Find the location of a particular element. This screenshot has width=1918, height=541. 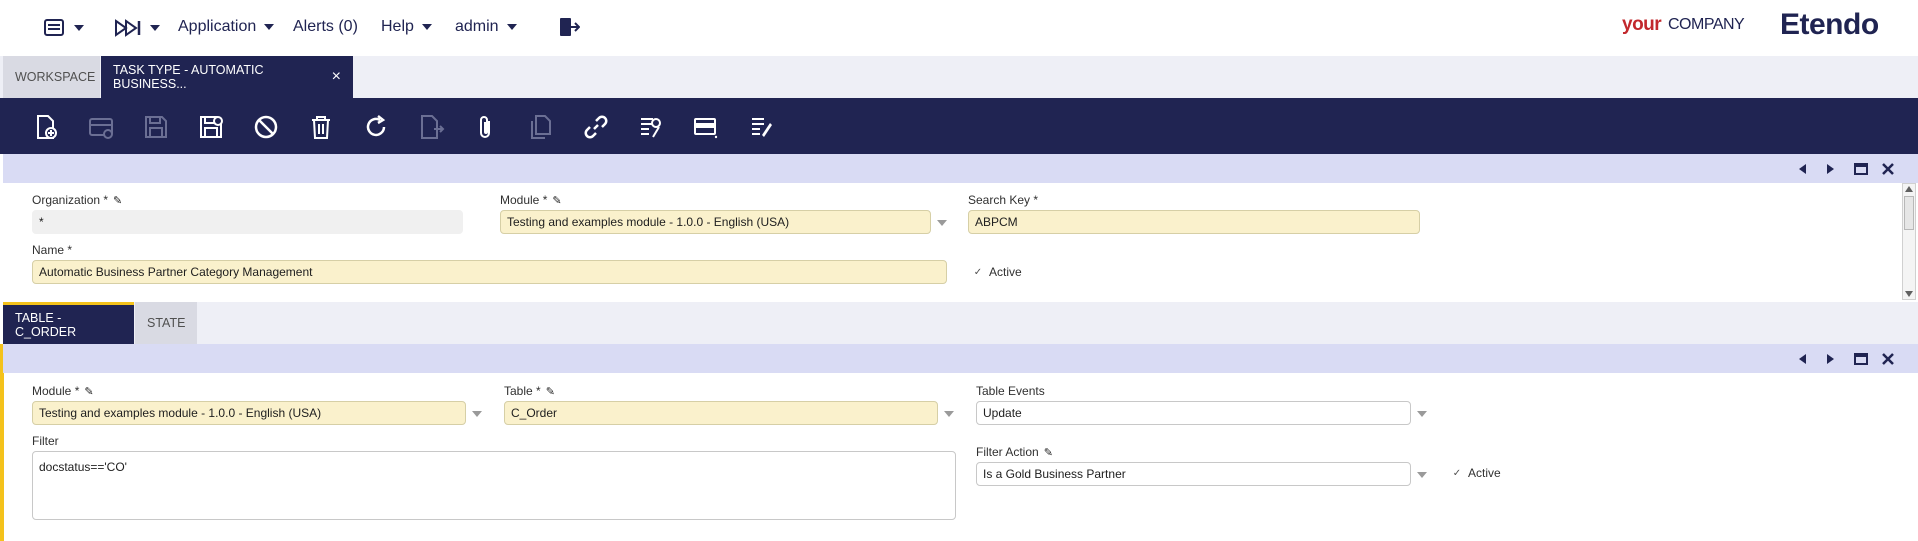

link-icon is located at coordinates (596, 127).